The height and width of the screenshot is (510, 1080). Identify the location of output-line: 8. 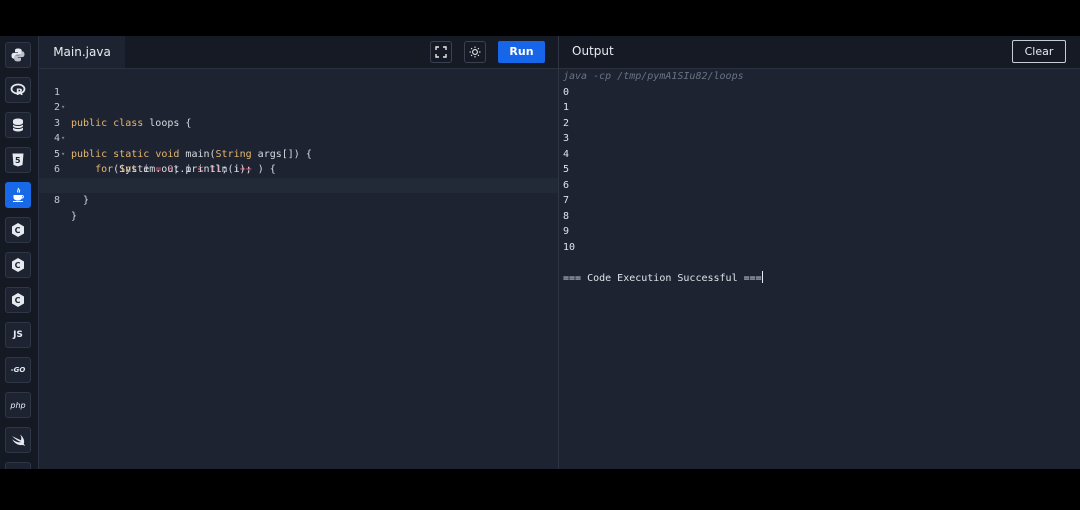
(566, 216).